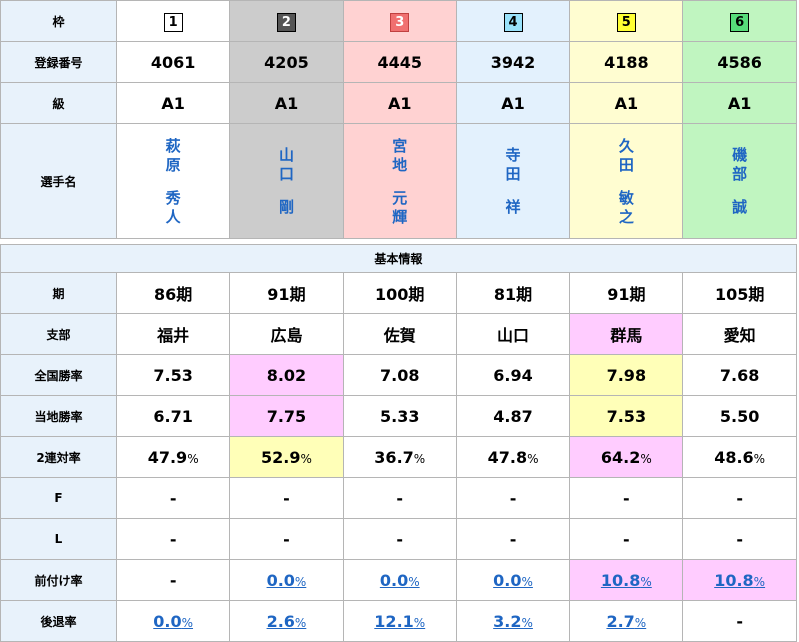 This screenshot has width=799, height=642. What do you see at coordinates (173, 375) in the screenshot?
I see `zenkoku-value: 7.53` at bounding box center [173, 375].